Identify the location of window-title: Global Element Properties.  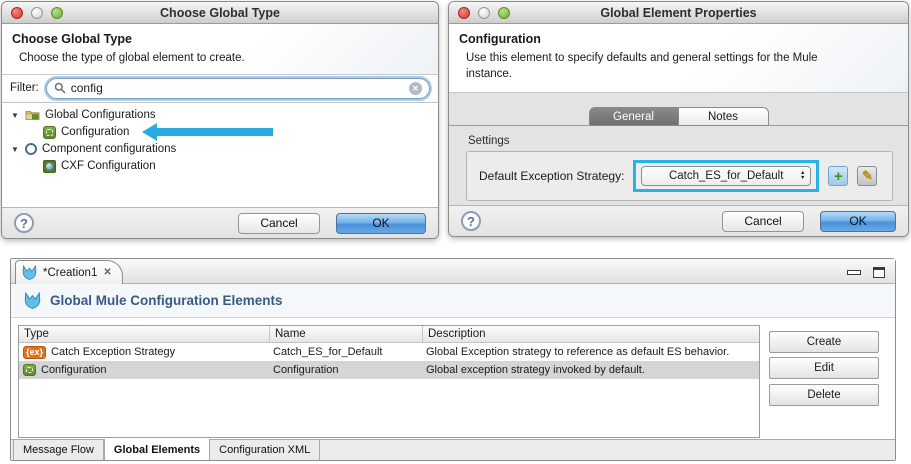
(678, 12).